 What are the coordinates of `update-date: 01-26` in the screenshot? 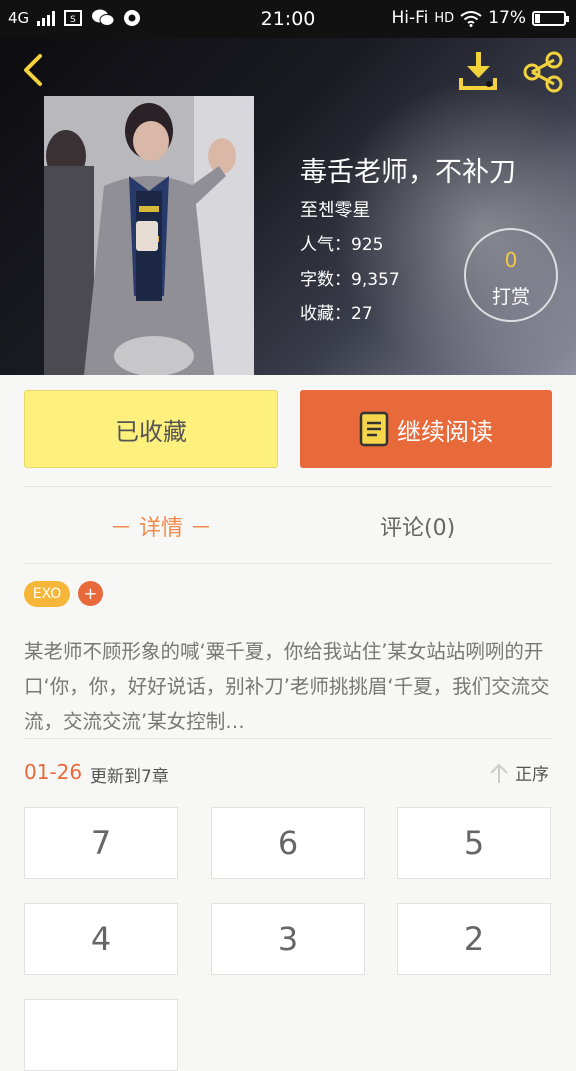 It's located at (53, 772).